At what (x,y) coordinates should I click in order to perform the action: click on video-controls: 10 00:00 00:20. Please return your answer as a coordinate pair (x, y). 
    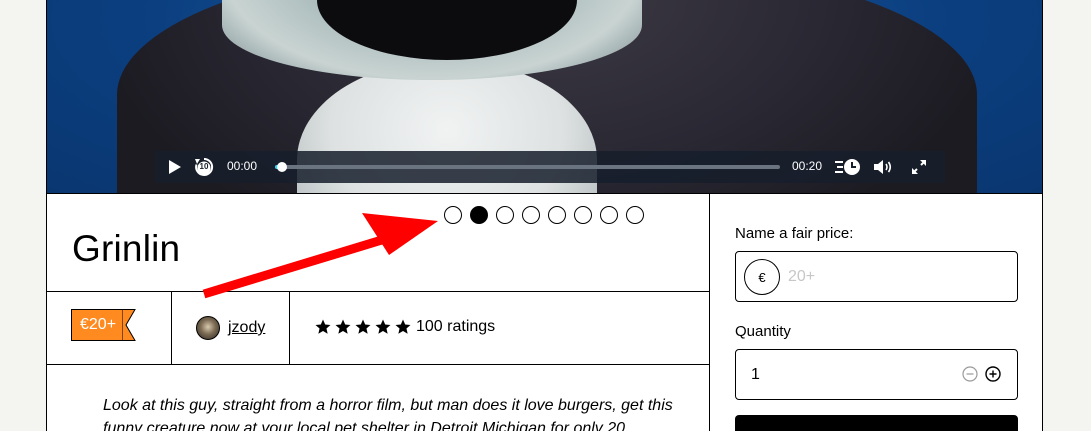
    Looking at the image, I should click on (550, 167).